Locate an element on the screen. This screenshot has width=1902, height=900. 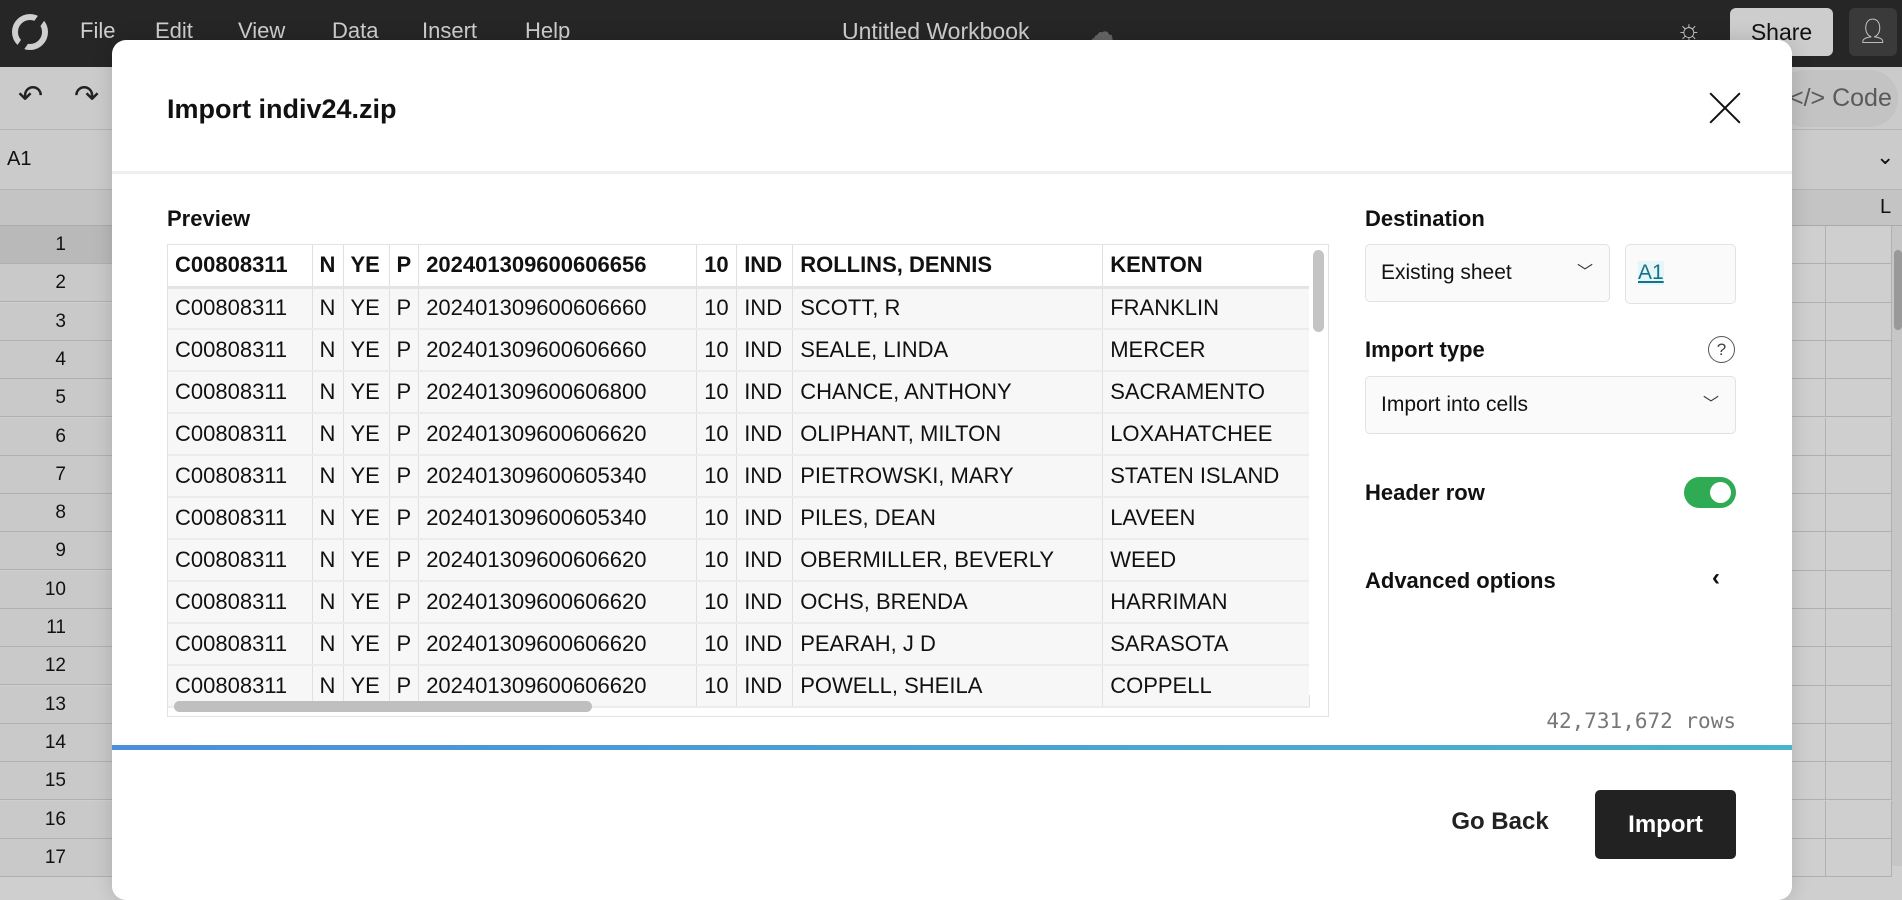
row-header: 11 is located at coordinates (56, 628).